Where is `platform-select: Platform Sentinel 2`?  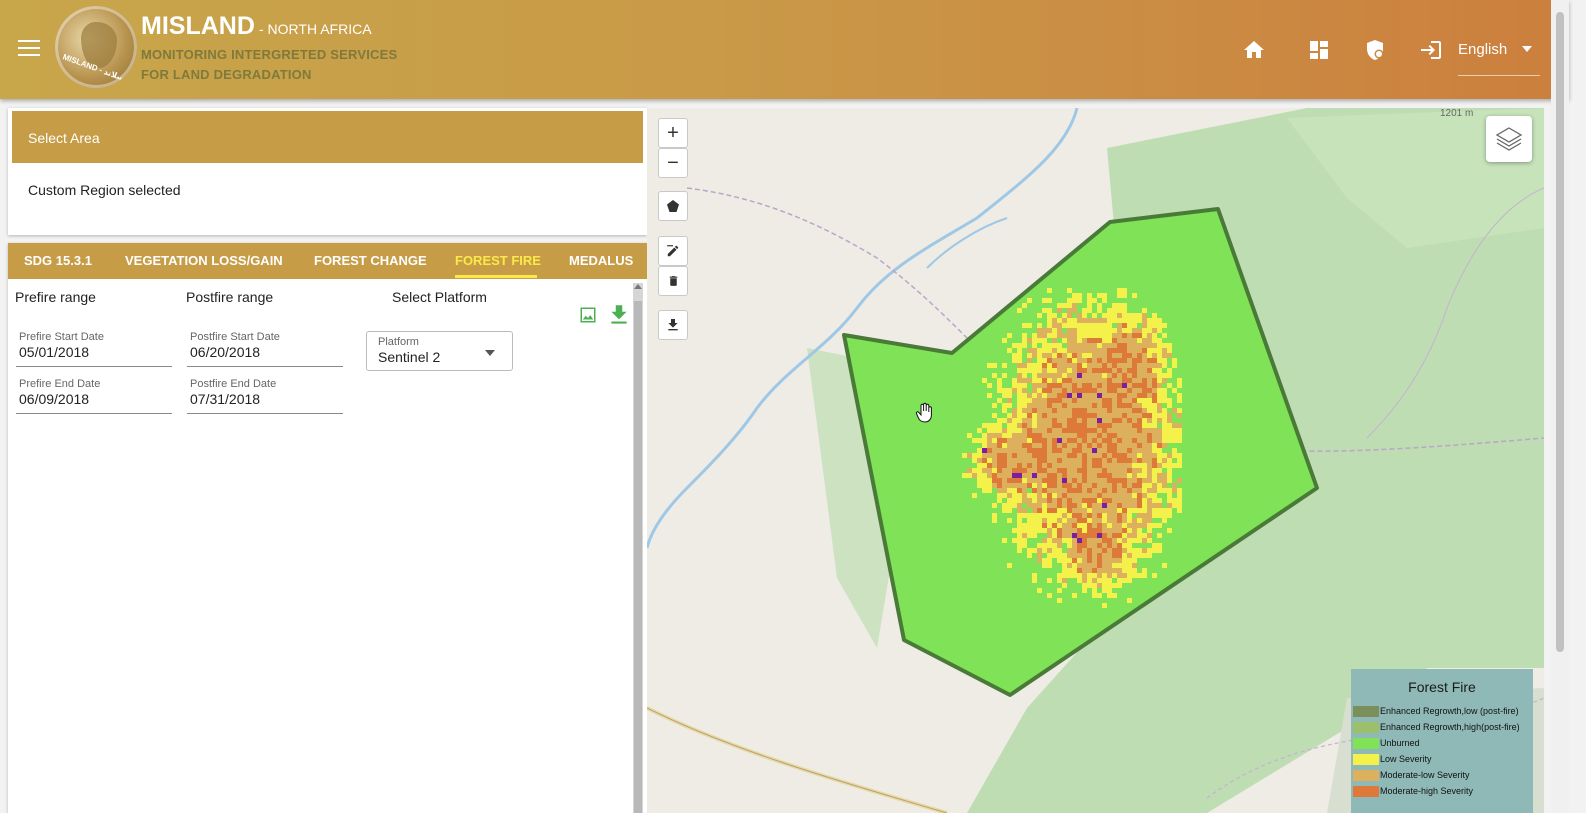
platform-select: Platform Sentinel 2 is located at coordinates (439, 351).